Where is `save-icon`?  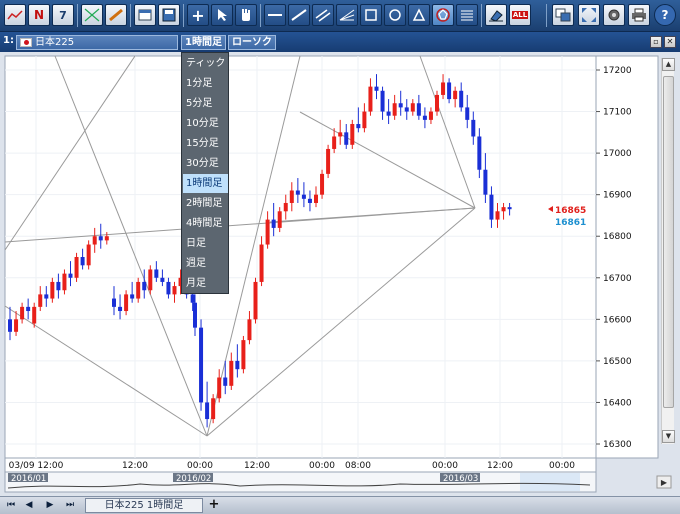
save-icon is located at coordinates (169, 15).